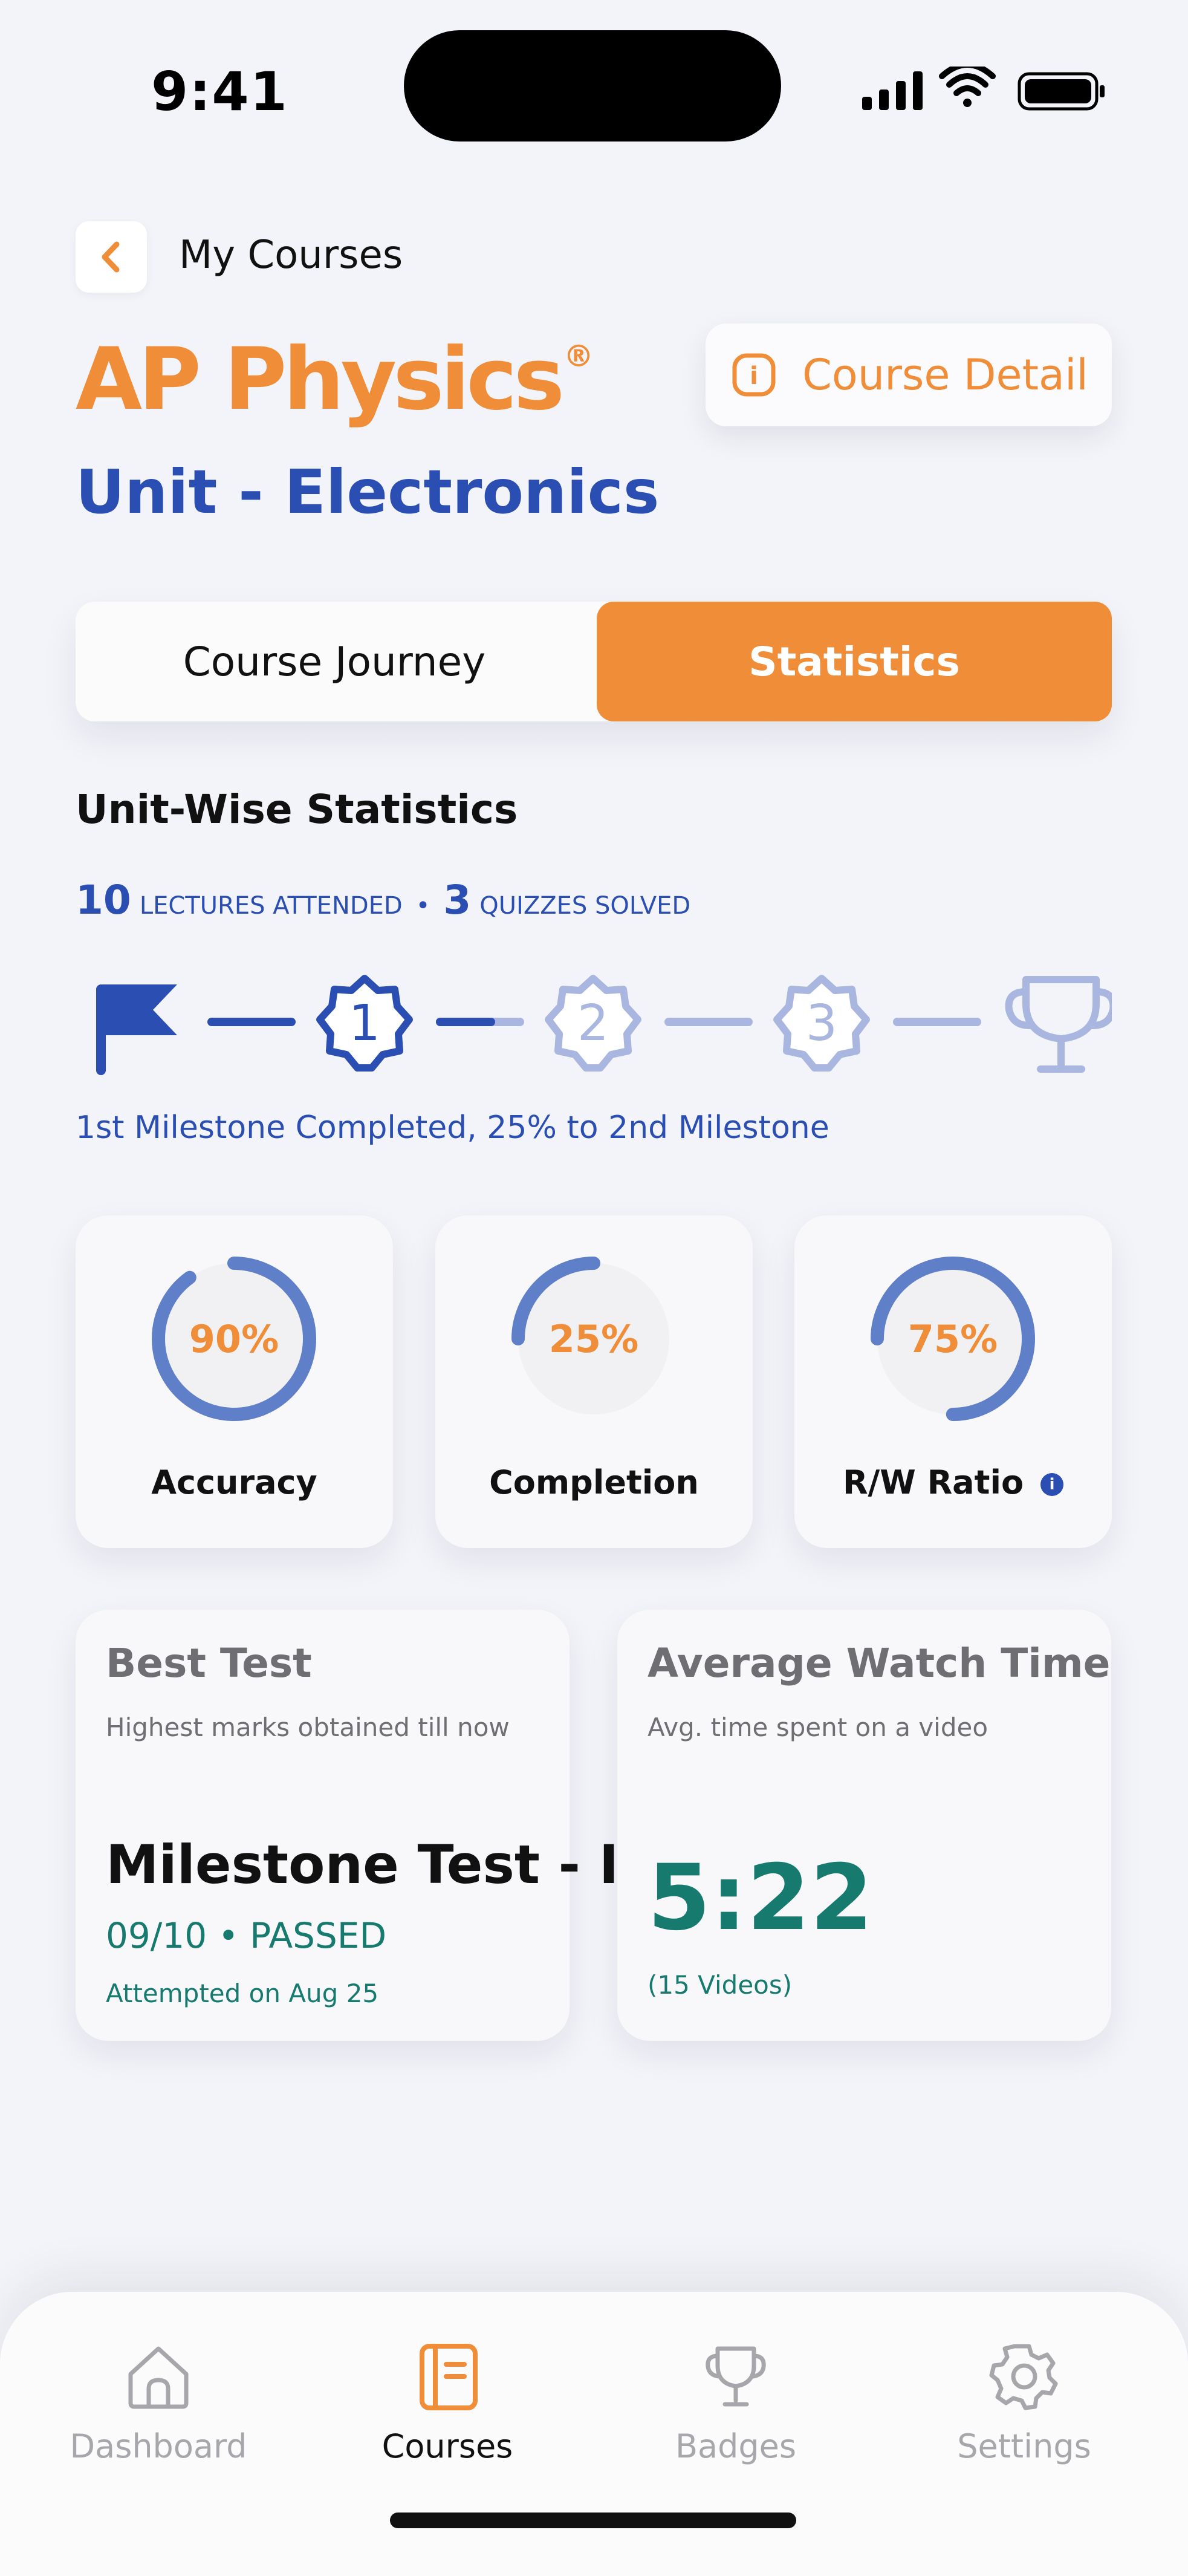 Image resolution: width=1188 pixels, height=2576 pixels. I want to click on watch-time-value: 5:22, so click(761, 1899).